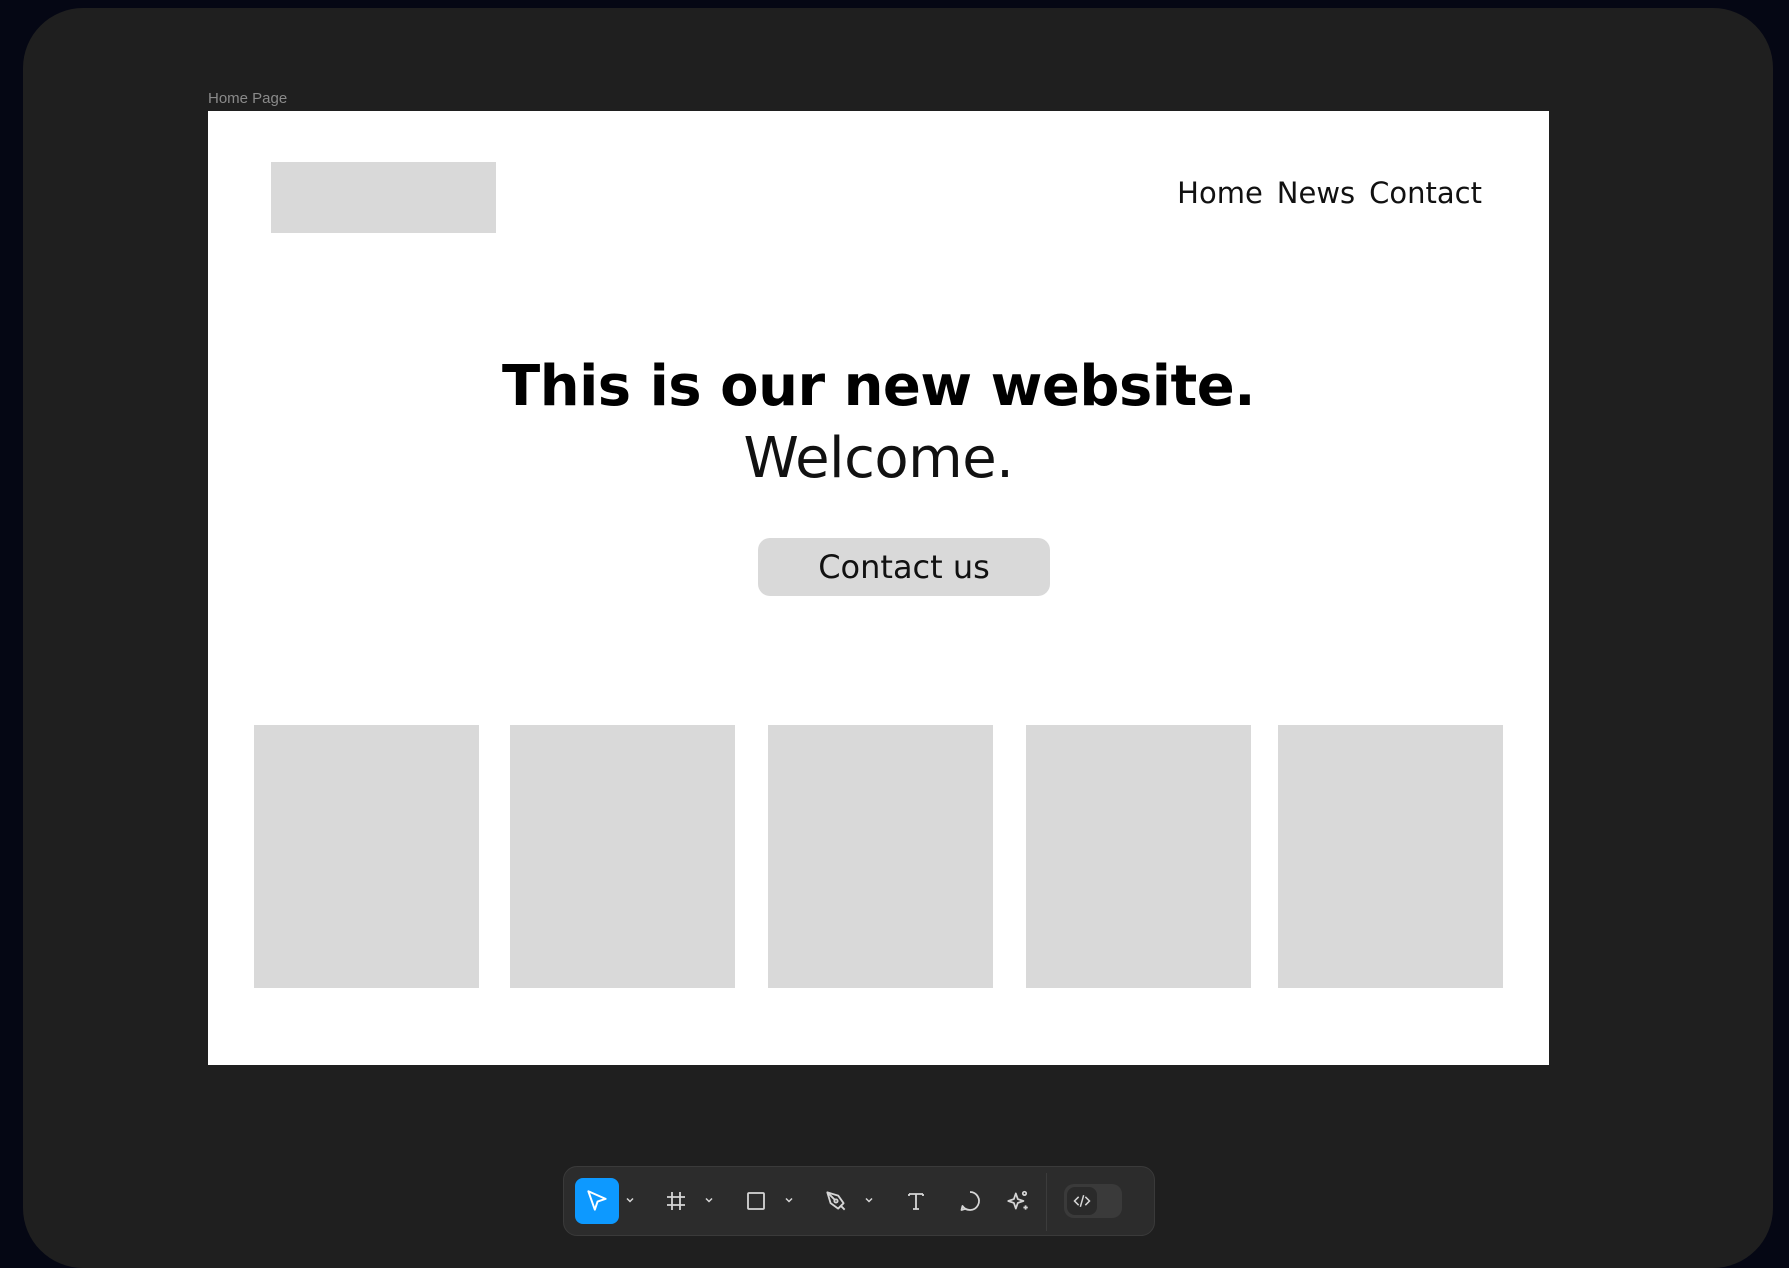 The height and width of the screenshot is (1268, 1789). I want to click on text-tool-button, so click(916, 1201).